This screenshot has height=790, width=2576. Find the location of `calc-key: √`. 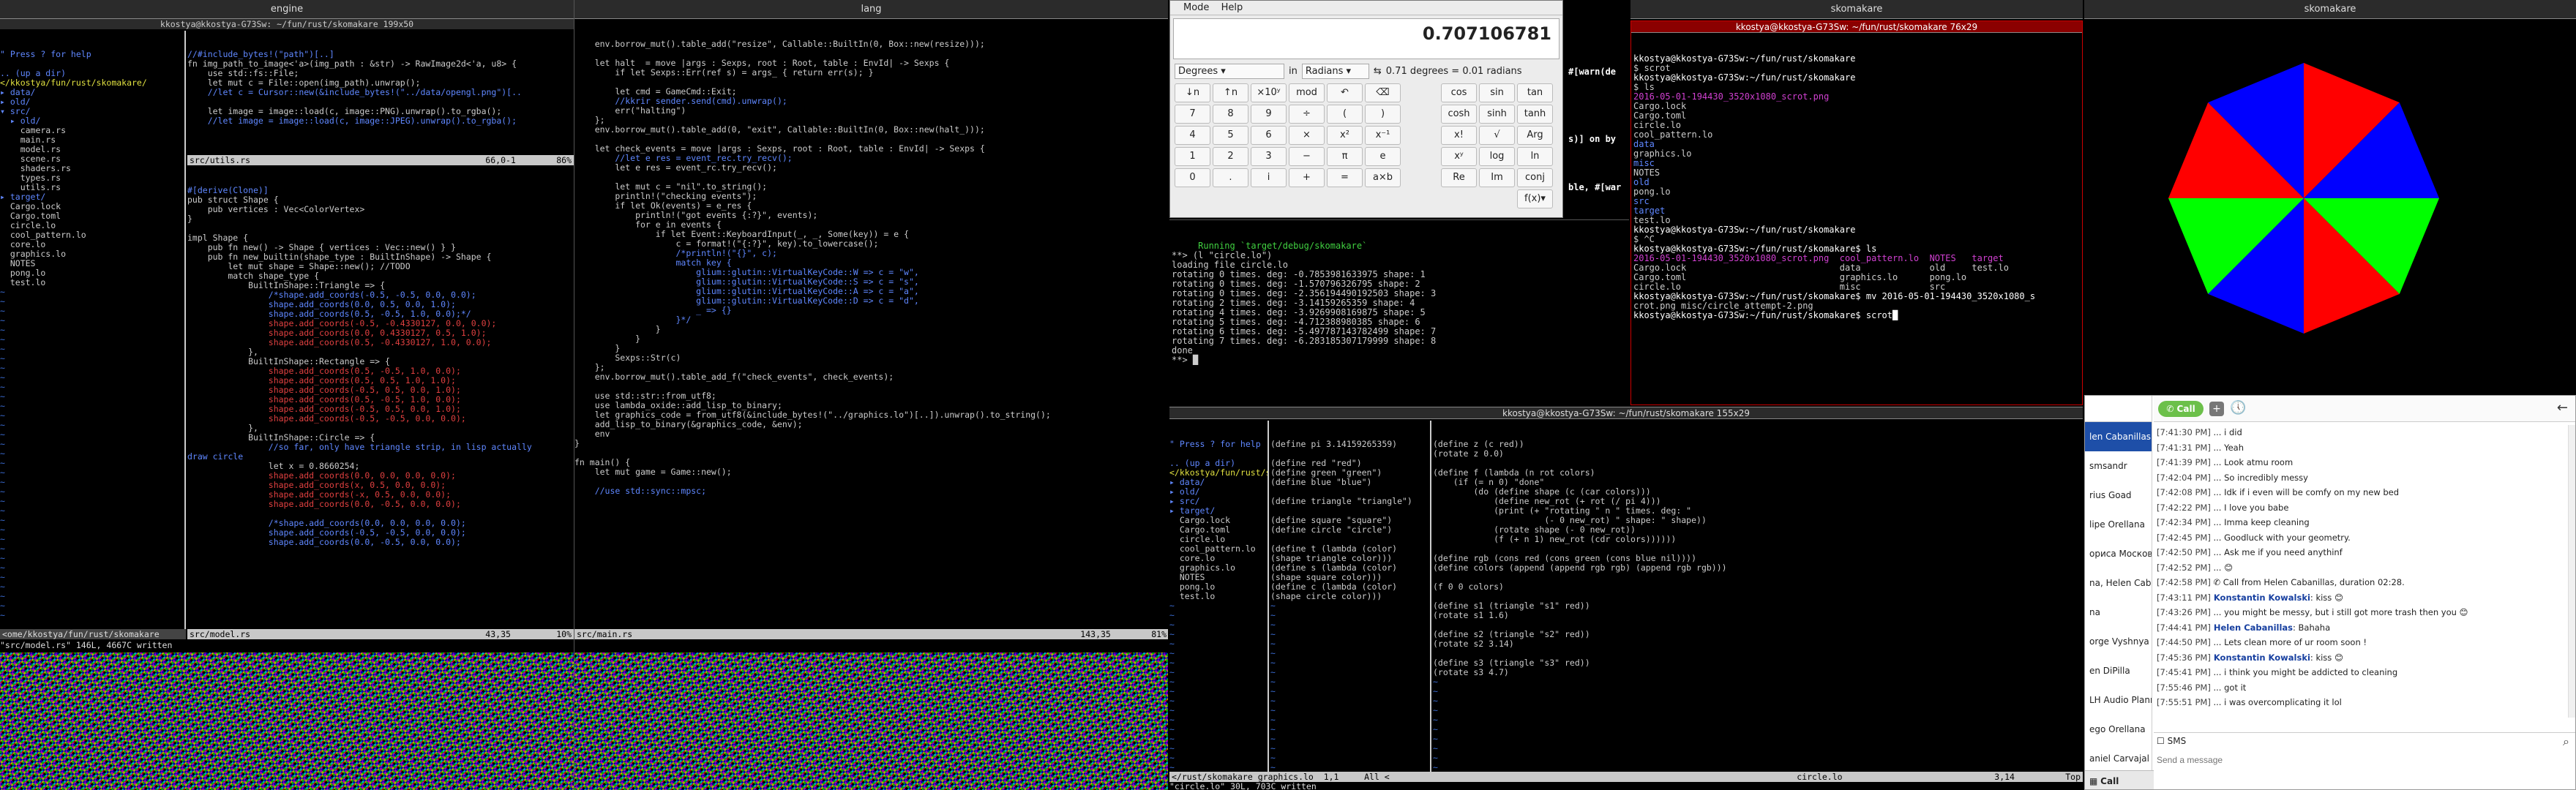

calc-key: √ is located at coordinates (1497, 135).